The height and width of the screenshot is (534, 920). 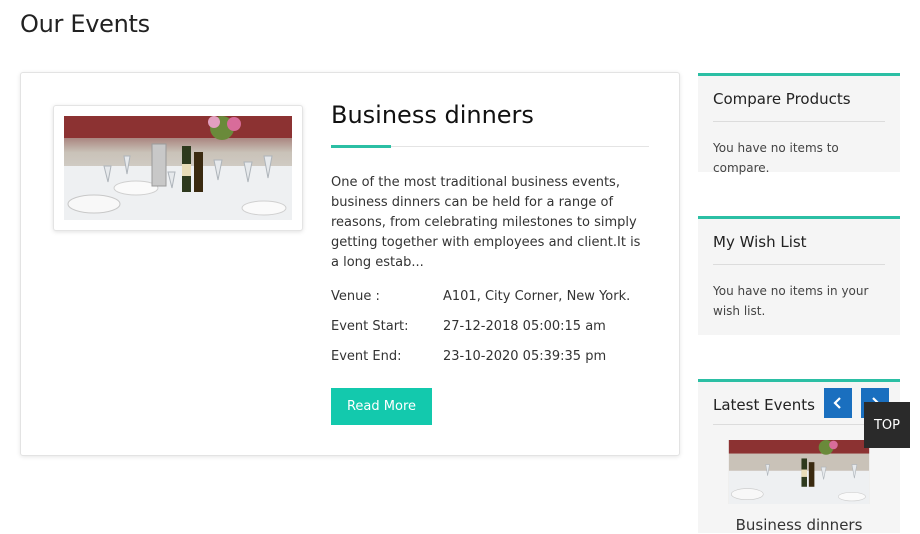 What do you see at coordinates (370, 326) in the screenshot?
I see `detail-label: Event Start:` at bounding box center [370, 326].